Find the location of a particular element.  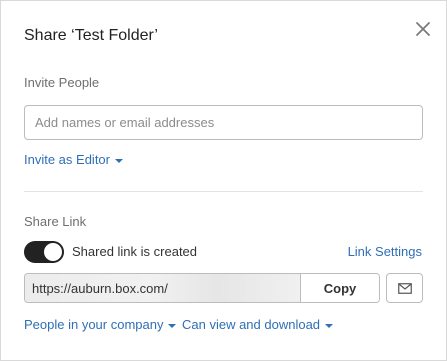

close-icon is located at coordinates (423, 29).